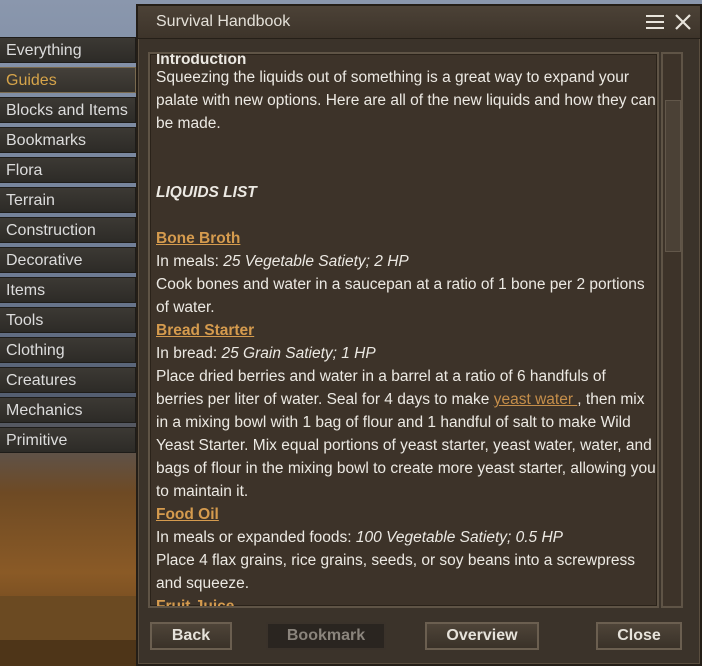 This screenshot has width=702, height=666. Describe the element at coordinates (482, 636) in the screenshot. I see `overview-button: Overview` at that location.